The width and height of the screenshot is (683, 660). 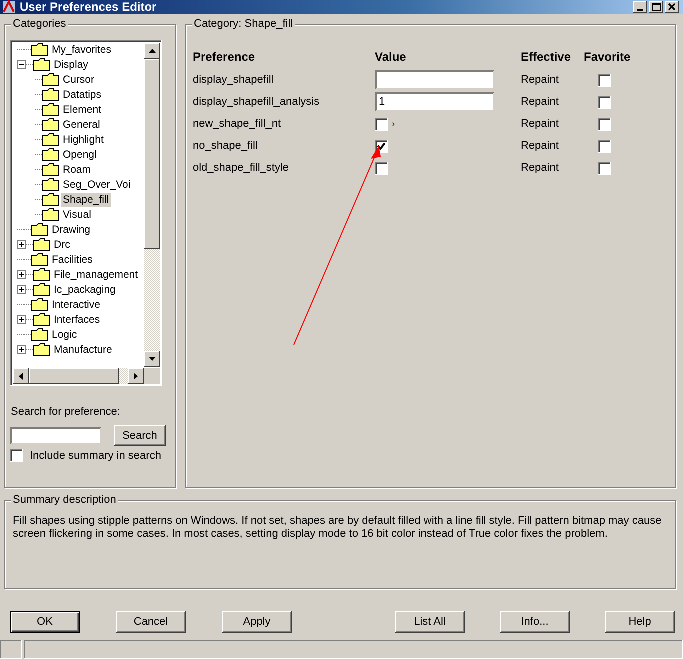 I want to click on value-mark: ›, so click(x=393, y=124).